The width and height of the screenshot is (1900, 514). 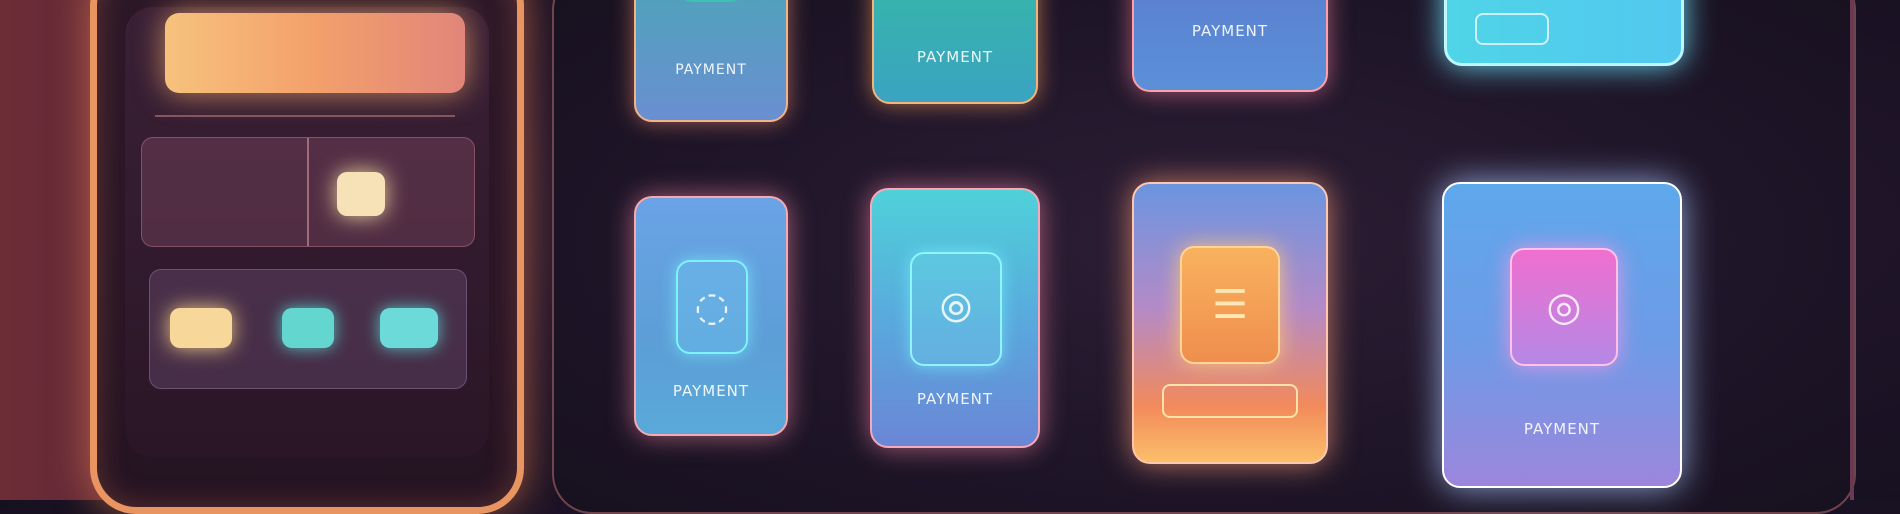 I want to click on phone-top-card, so click(x=315, y=53).